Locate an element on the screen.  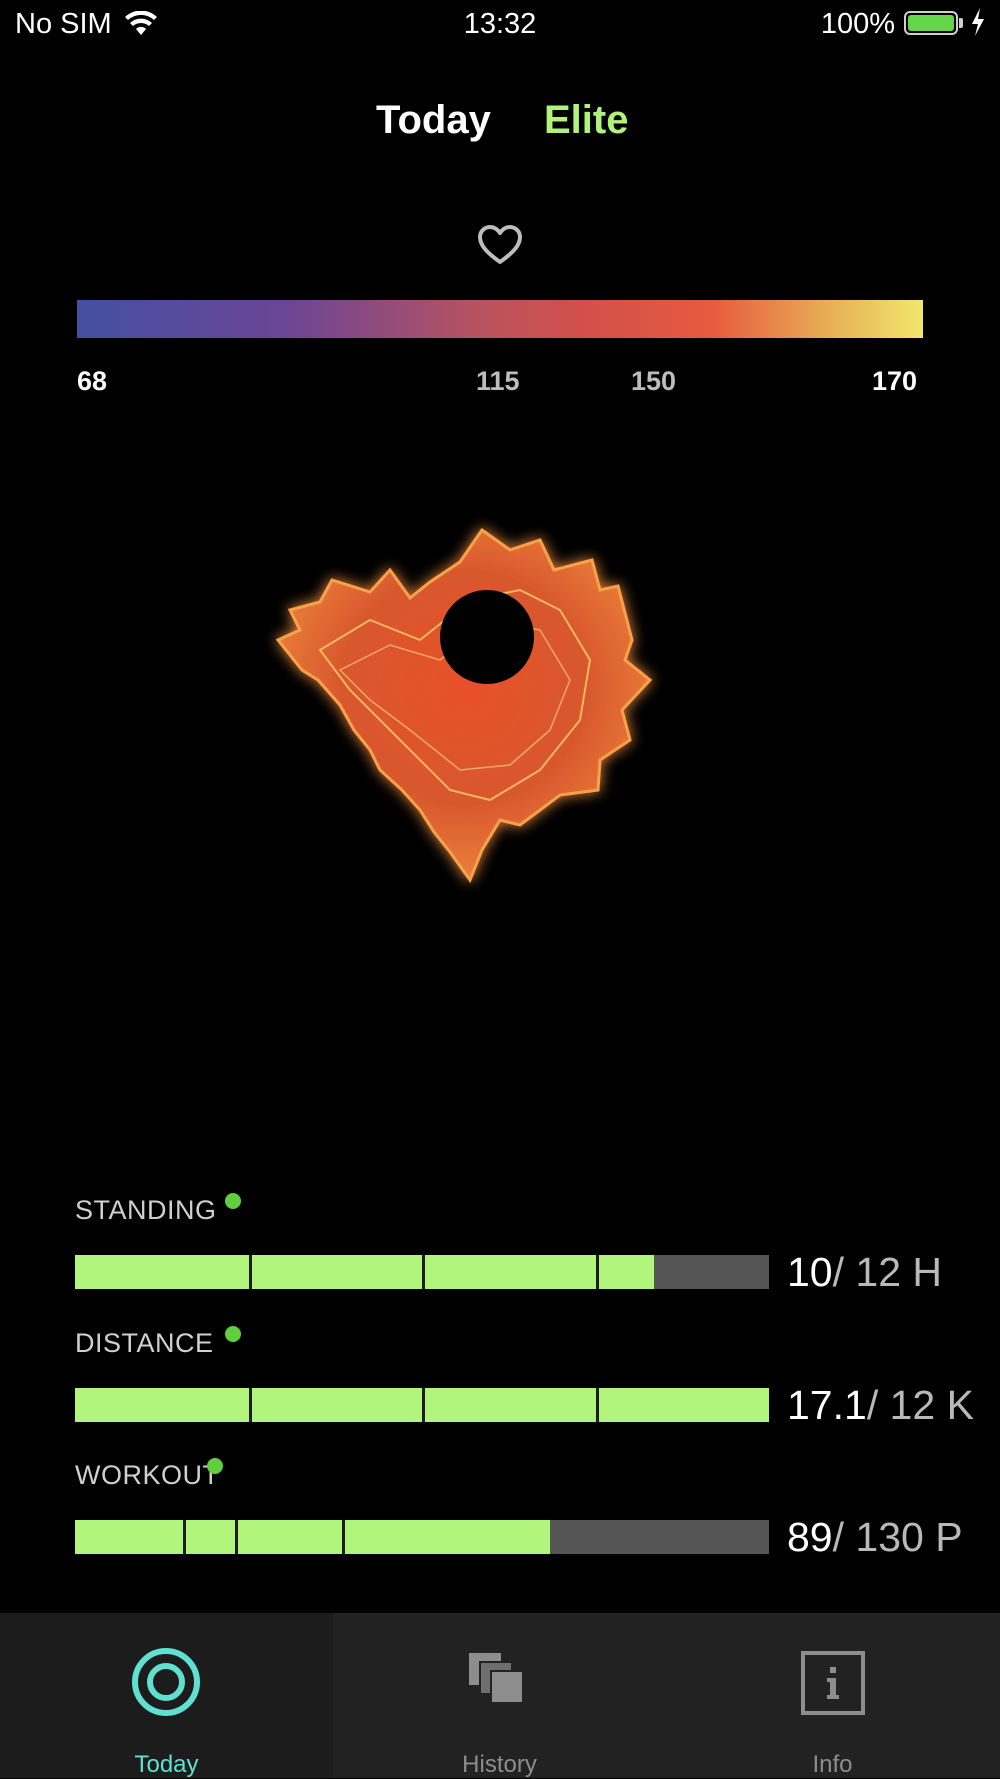
heart-rate-visualization is located at coordinates (464, 705).